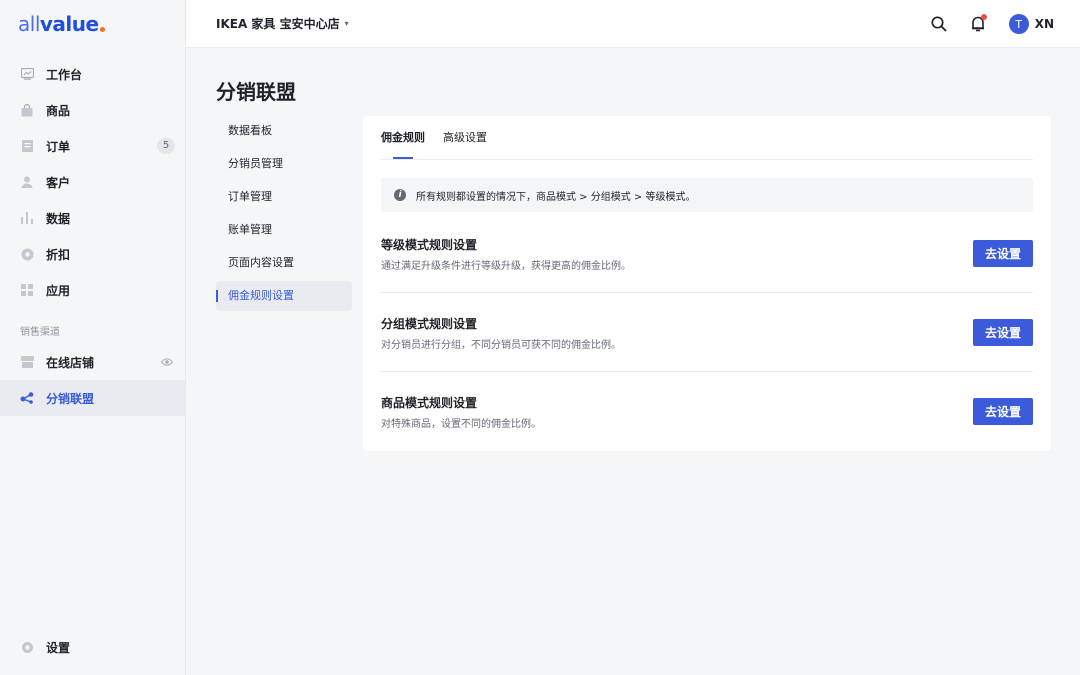 The height and width of the screenshot is (675, 1080). Describe the element at coordinates (1003, 332) in the screenshot. I see `group-rule-setup-button: 去设置` at that location.